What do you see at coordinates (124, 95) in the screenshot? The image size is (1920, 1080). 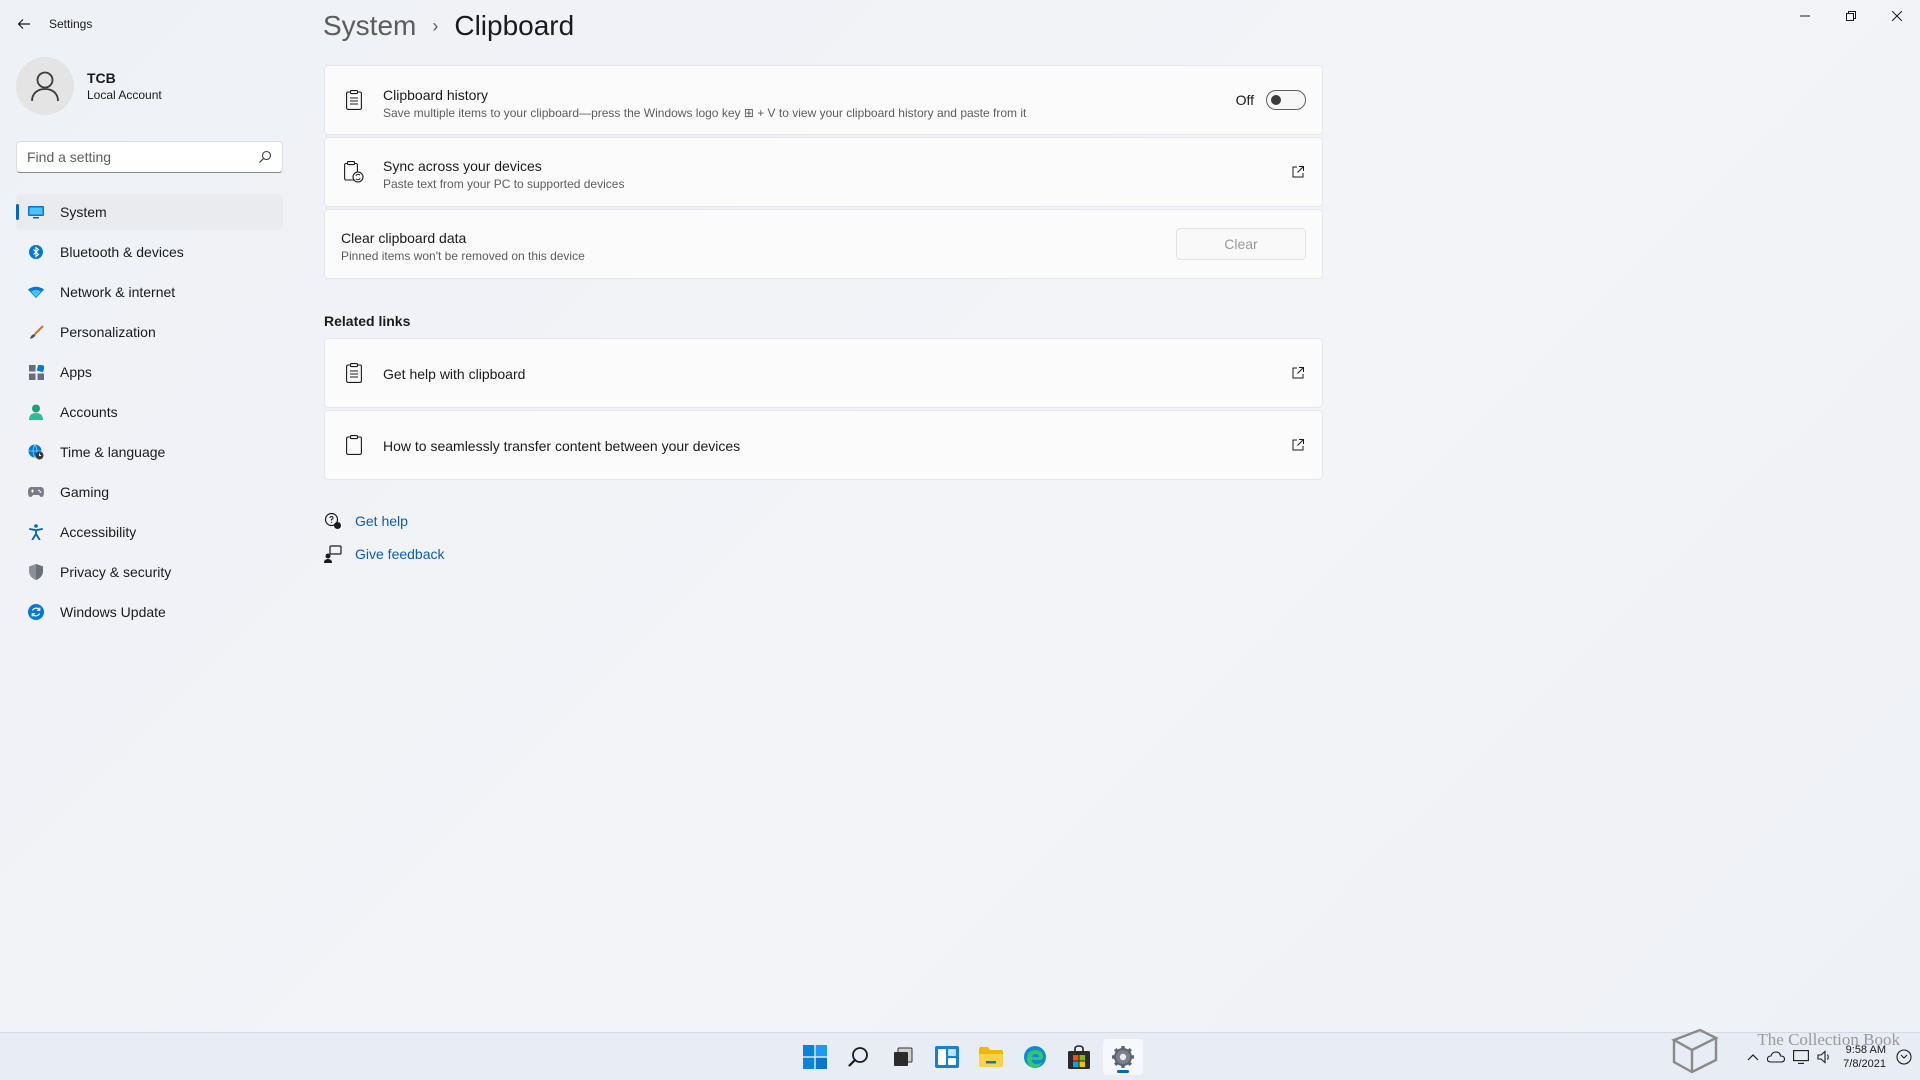 I see `profile-account-type: Local Account` at bounding box center [124, 95].